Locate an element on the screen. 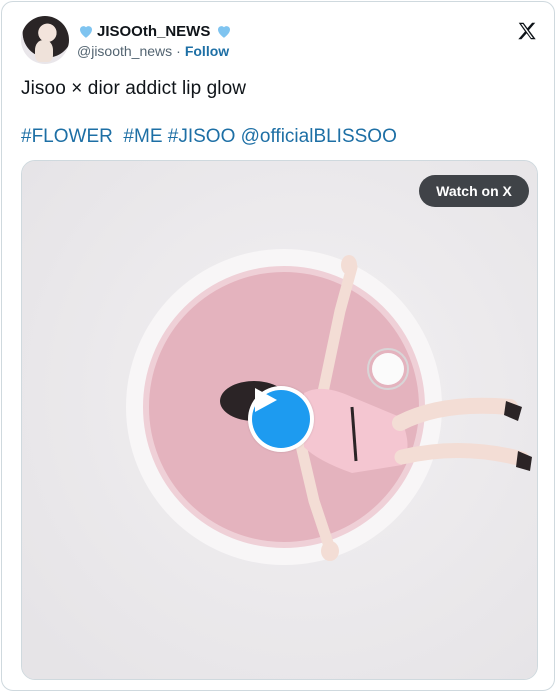 The height and width of the screenshot is (691, 558). play-button-fill is located at coordinates (281, 418).